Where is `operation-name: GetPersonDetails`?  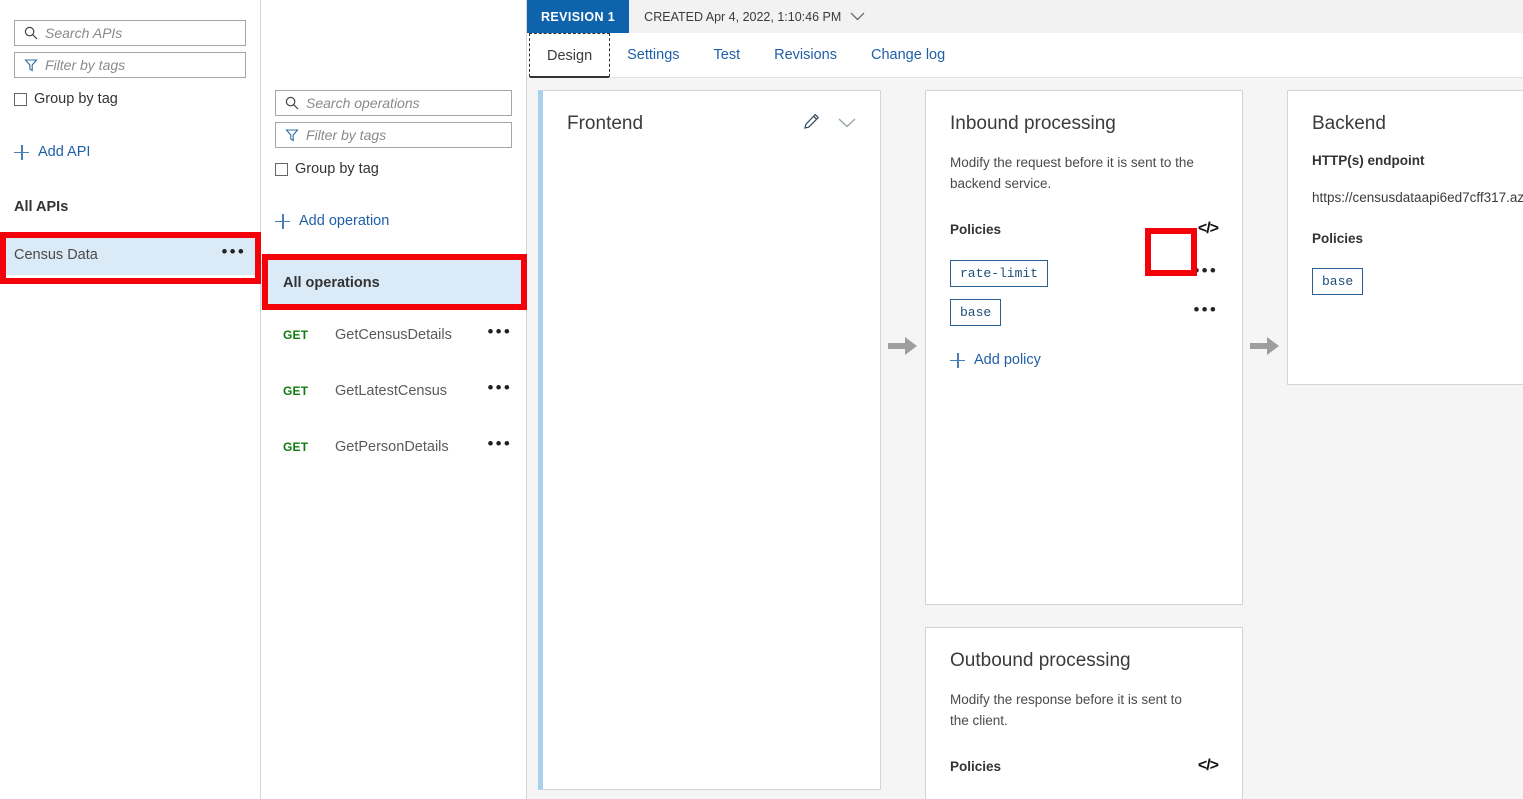 operation-name: GetPersonDetails is located at coordinates (392, 447).